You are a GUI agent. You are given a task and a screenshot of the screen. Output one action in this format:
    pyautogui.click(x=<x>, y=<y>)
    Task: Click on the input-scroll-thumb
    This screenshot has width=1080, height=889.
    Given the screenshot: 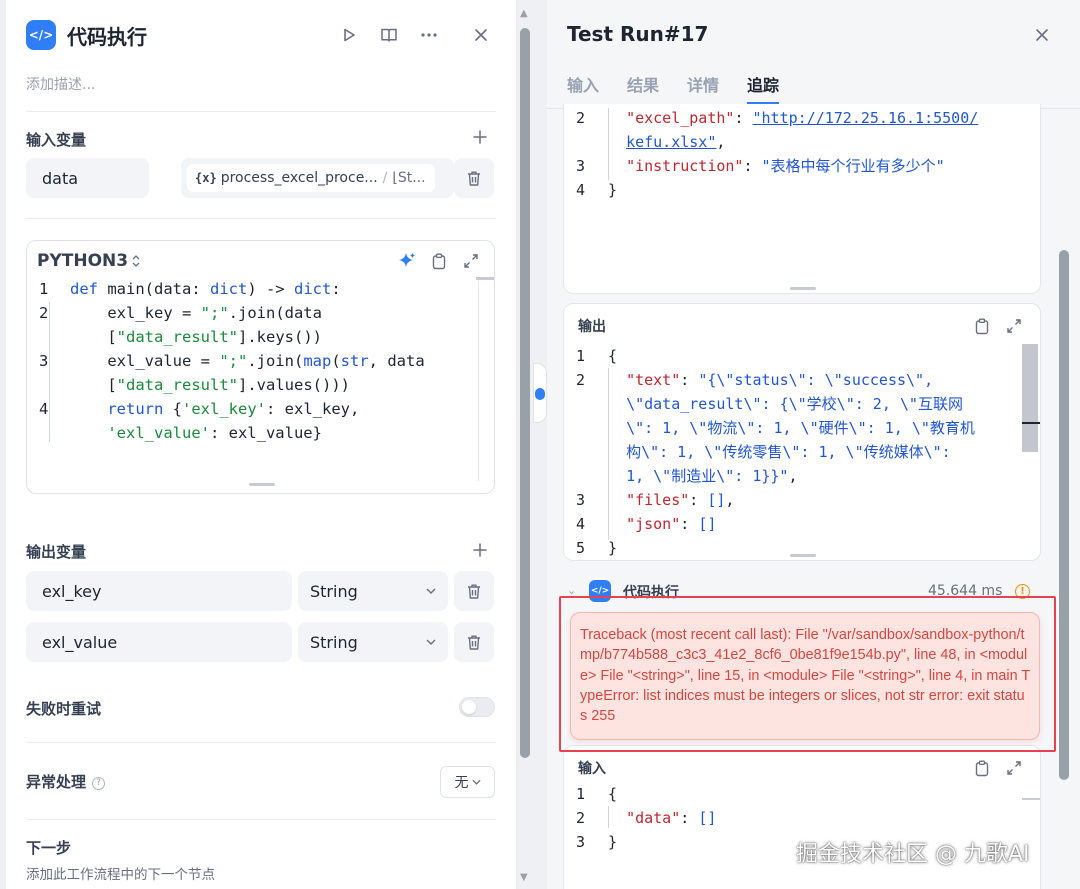 What is the action you would take?
    pyautogui.click(x=1031, y=799)
    